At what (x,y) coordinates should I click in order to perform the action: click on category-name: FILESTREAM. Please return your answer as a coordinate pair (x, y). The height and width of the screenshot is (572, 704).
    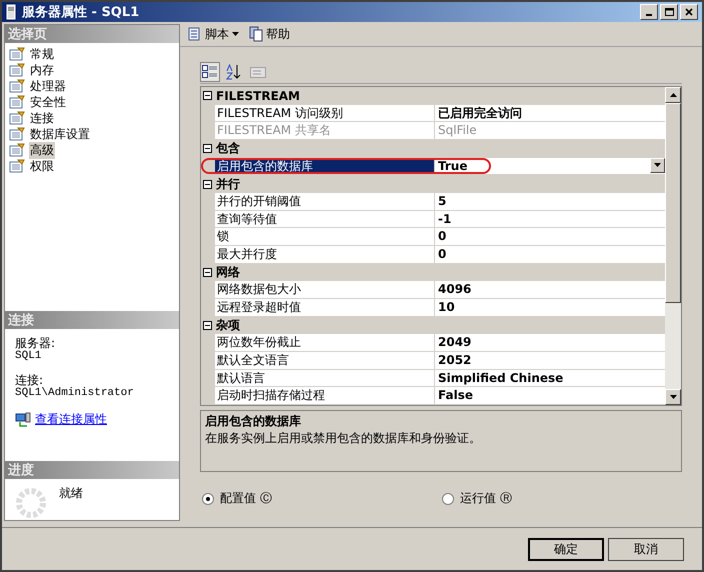
    Looking at the image, I should click on (258, 95).